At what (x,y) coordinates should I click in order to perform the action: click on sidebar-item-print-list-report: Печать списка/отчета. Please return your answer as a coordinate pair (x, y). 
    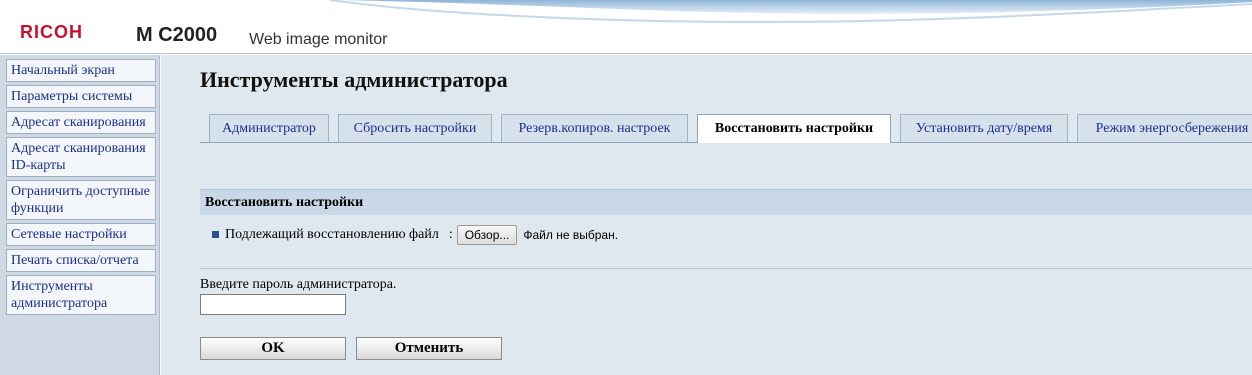
    Looking at the image, I should click on (81, 260).